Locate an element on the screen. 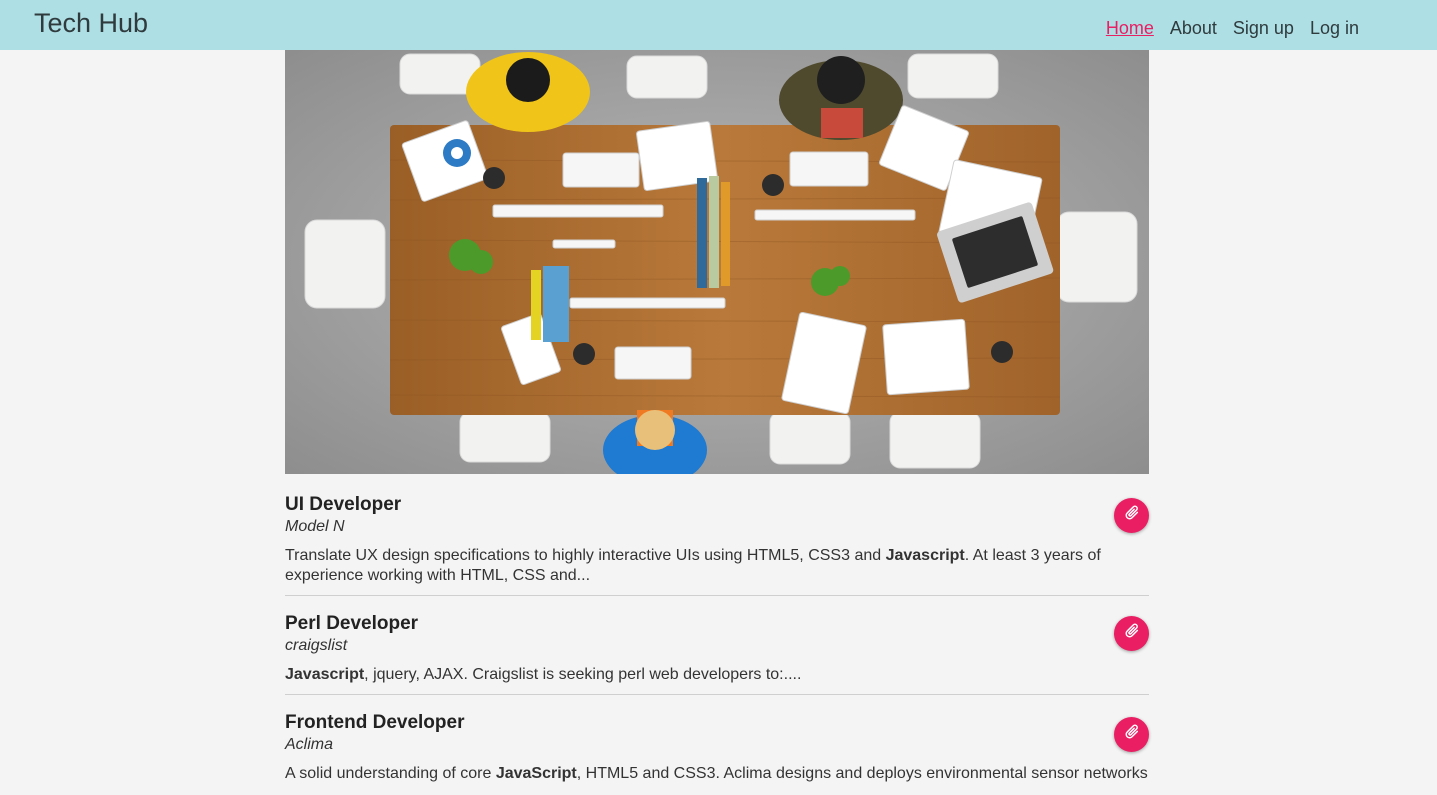 The image size is (1437, 795). job-title: UI Developer is located at coordinates (717, 505).